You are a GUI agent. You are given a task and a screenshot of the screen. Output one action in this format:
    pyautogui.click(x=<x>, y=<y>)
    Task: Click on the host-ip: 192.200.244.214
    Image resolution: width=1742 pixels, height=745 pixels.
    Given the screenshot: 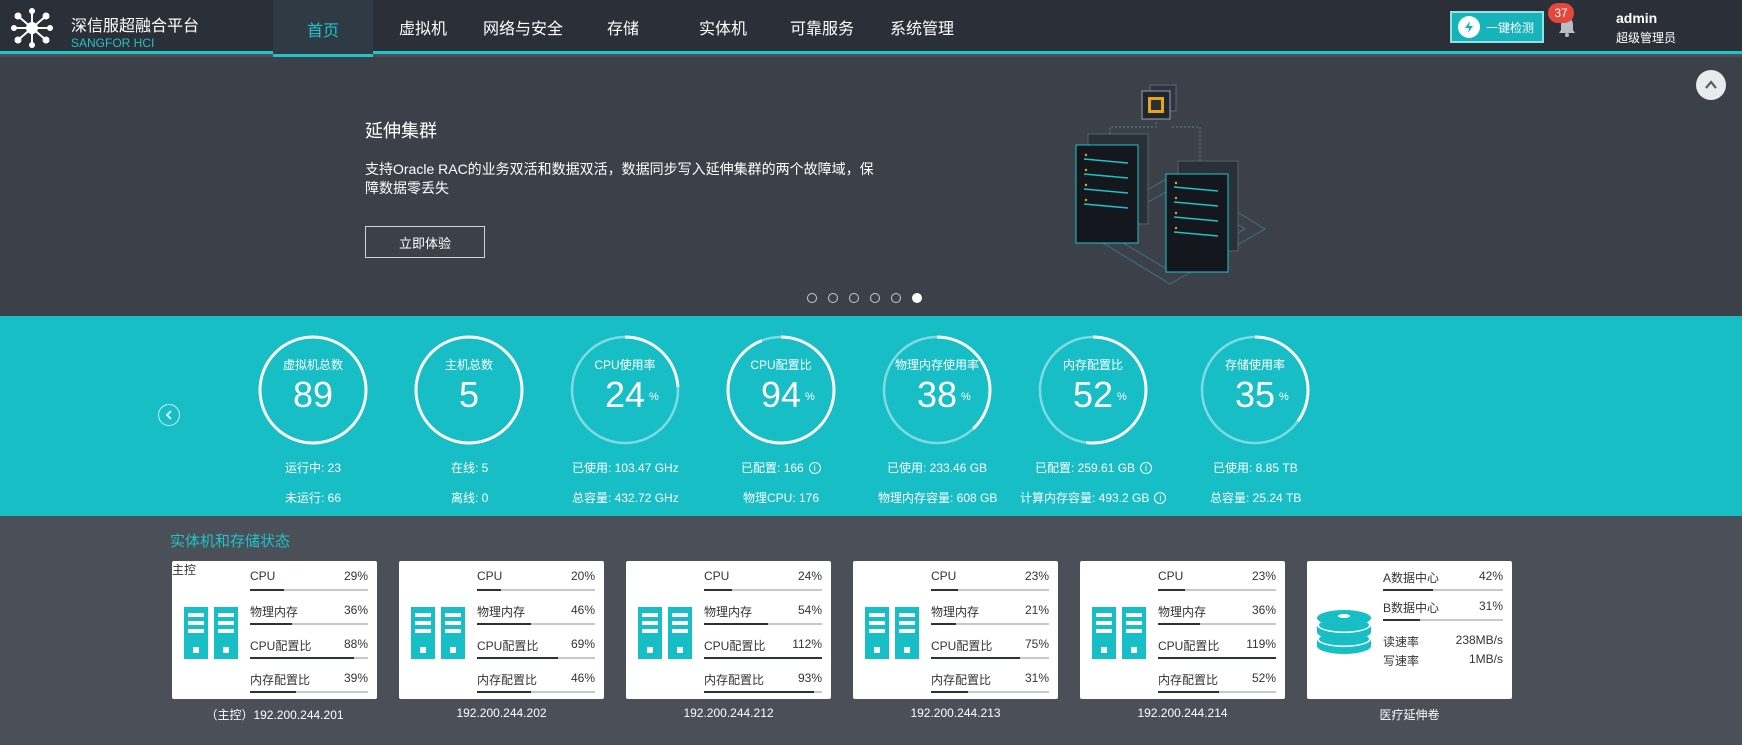 What is the action you would take?
    pyautogui.click(x=1182, y=713)
    